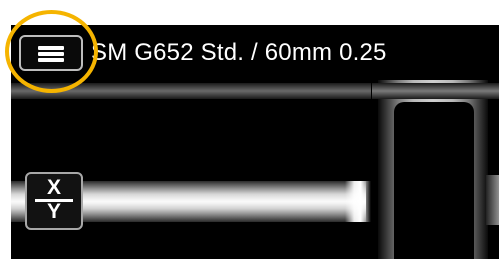  Describe the element at coordinates (492, 200) in the screenshot. I see `fiber-right-edge` at that location.